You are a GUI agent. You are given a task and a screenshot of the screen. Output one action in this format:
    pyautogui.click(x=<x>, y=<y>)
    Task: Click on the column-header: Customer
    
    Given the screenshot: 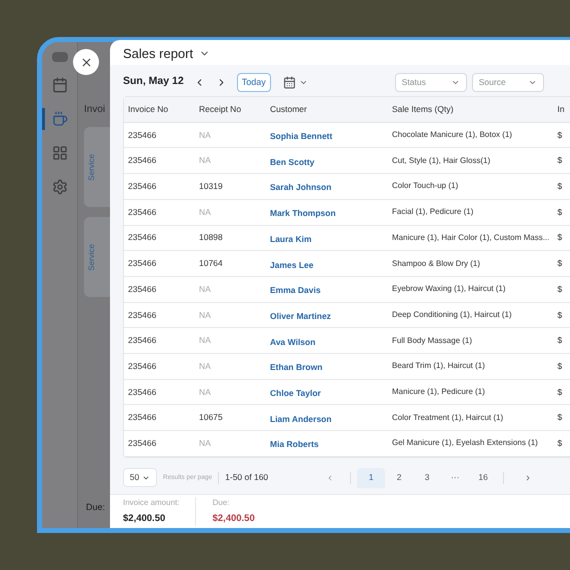 What is the action you would take?
    pyautogui.click(x=327, y=109)
    